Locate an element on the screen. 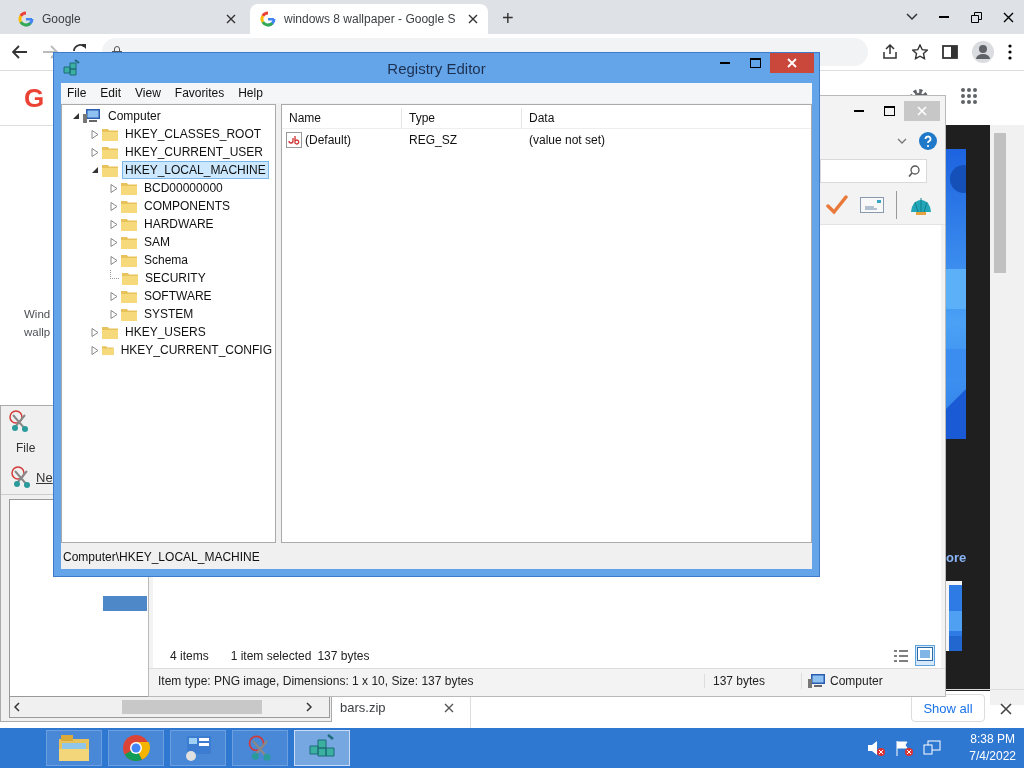  menu-item: View is located at coordinates (148, 93).